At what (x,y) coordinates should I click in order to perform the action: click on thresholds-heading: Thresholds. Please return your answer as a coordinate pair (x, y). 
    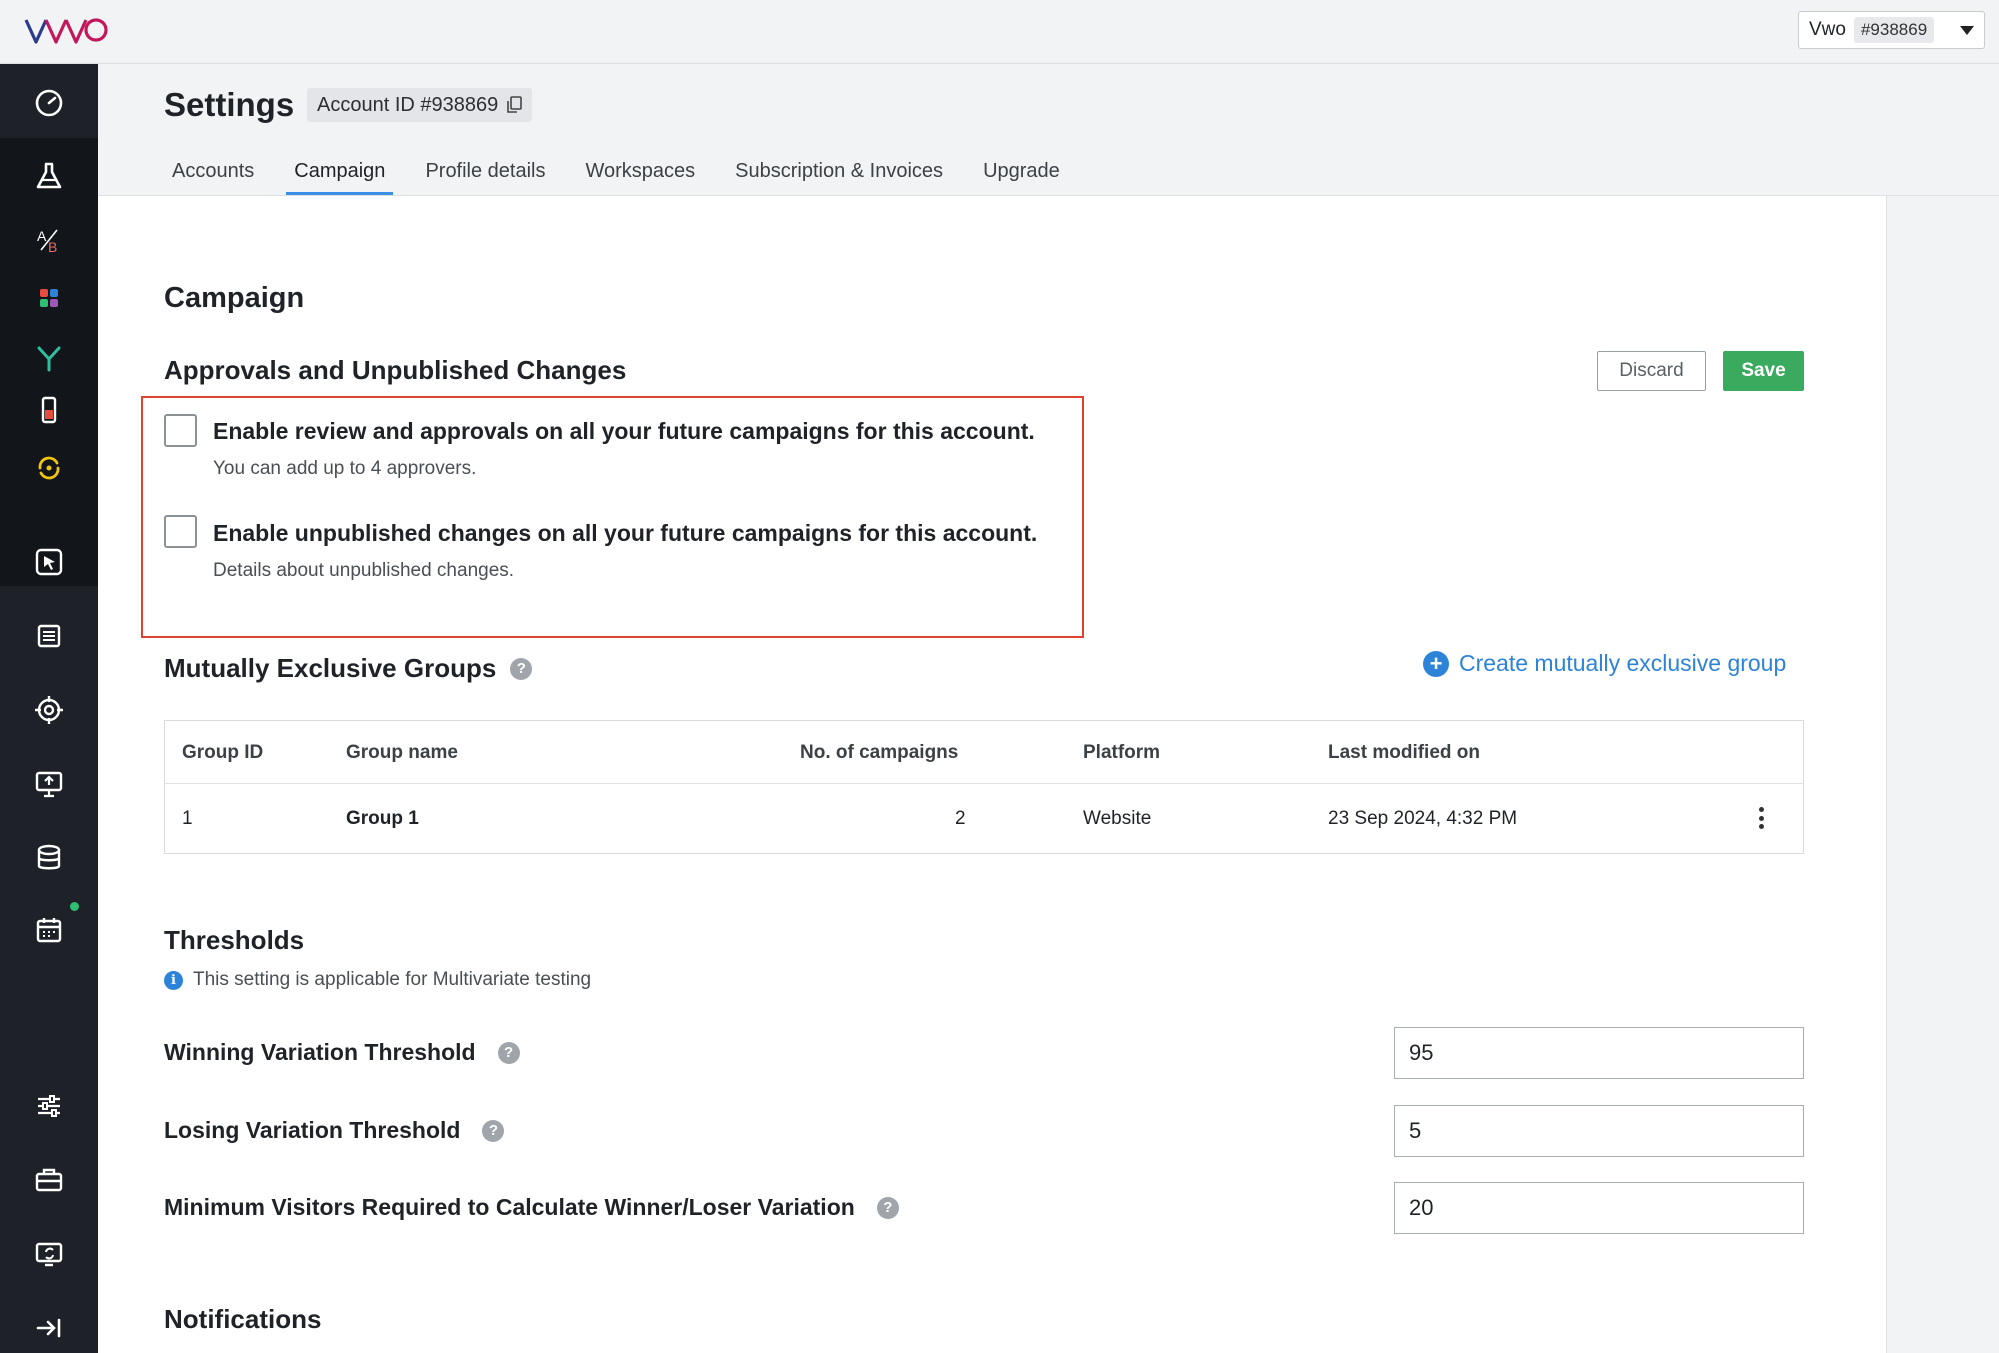
    Looking at the image, I should click on (234, 940).